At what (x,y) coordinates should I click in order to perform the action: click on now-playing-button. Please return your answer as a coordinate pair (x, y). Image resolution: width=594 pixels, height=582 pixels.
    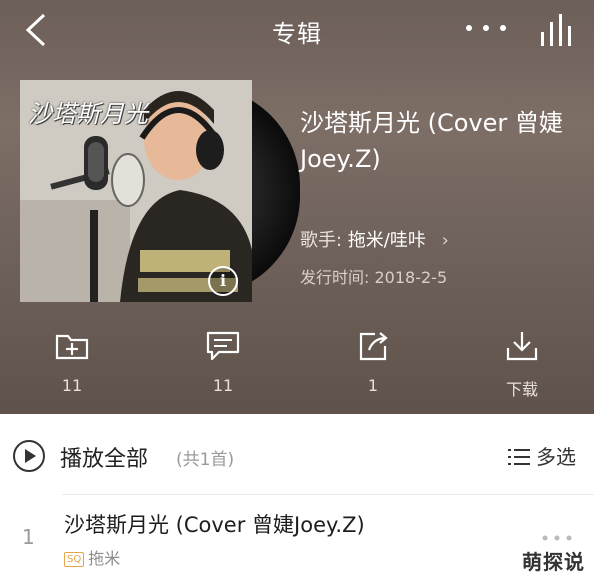
    Looking at the image, I should click on (558, 30).